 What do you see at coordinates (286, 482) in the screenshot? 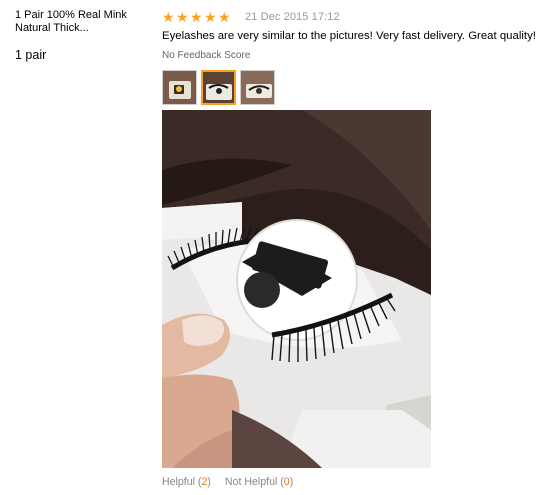
I see `not-helpful-count: 0` at bounding box center [286, 482].